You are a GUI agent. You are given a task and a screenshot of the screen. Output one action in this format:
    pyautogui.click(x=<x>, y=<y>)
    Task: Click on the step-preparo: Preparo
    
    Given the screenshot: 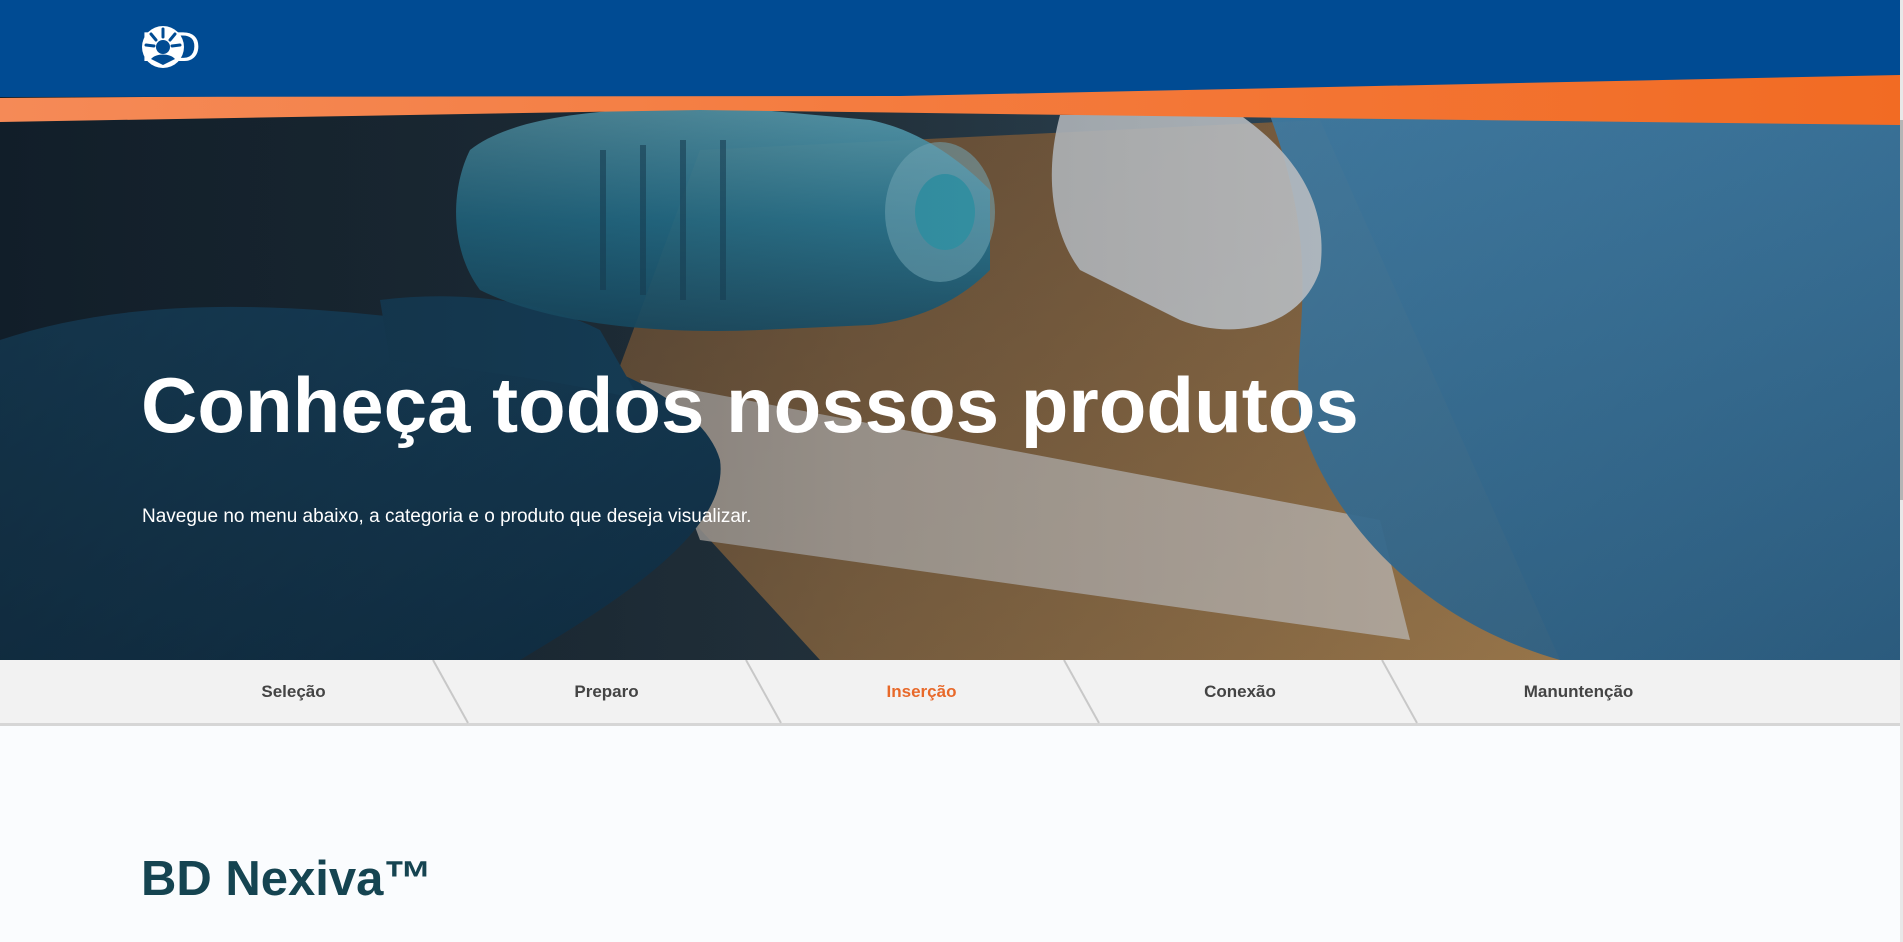 What is the action you would take?
    pyautogui.click(x=606, y=691)
    